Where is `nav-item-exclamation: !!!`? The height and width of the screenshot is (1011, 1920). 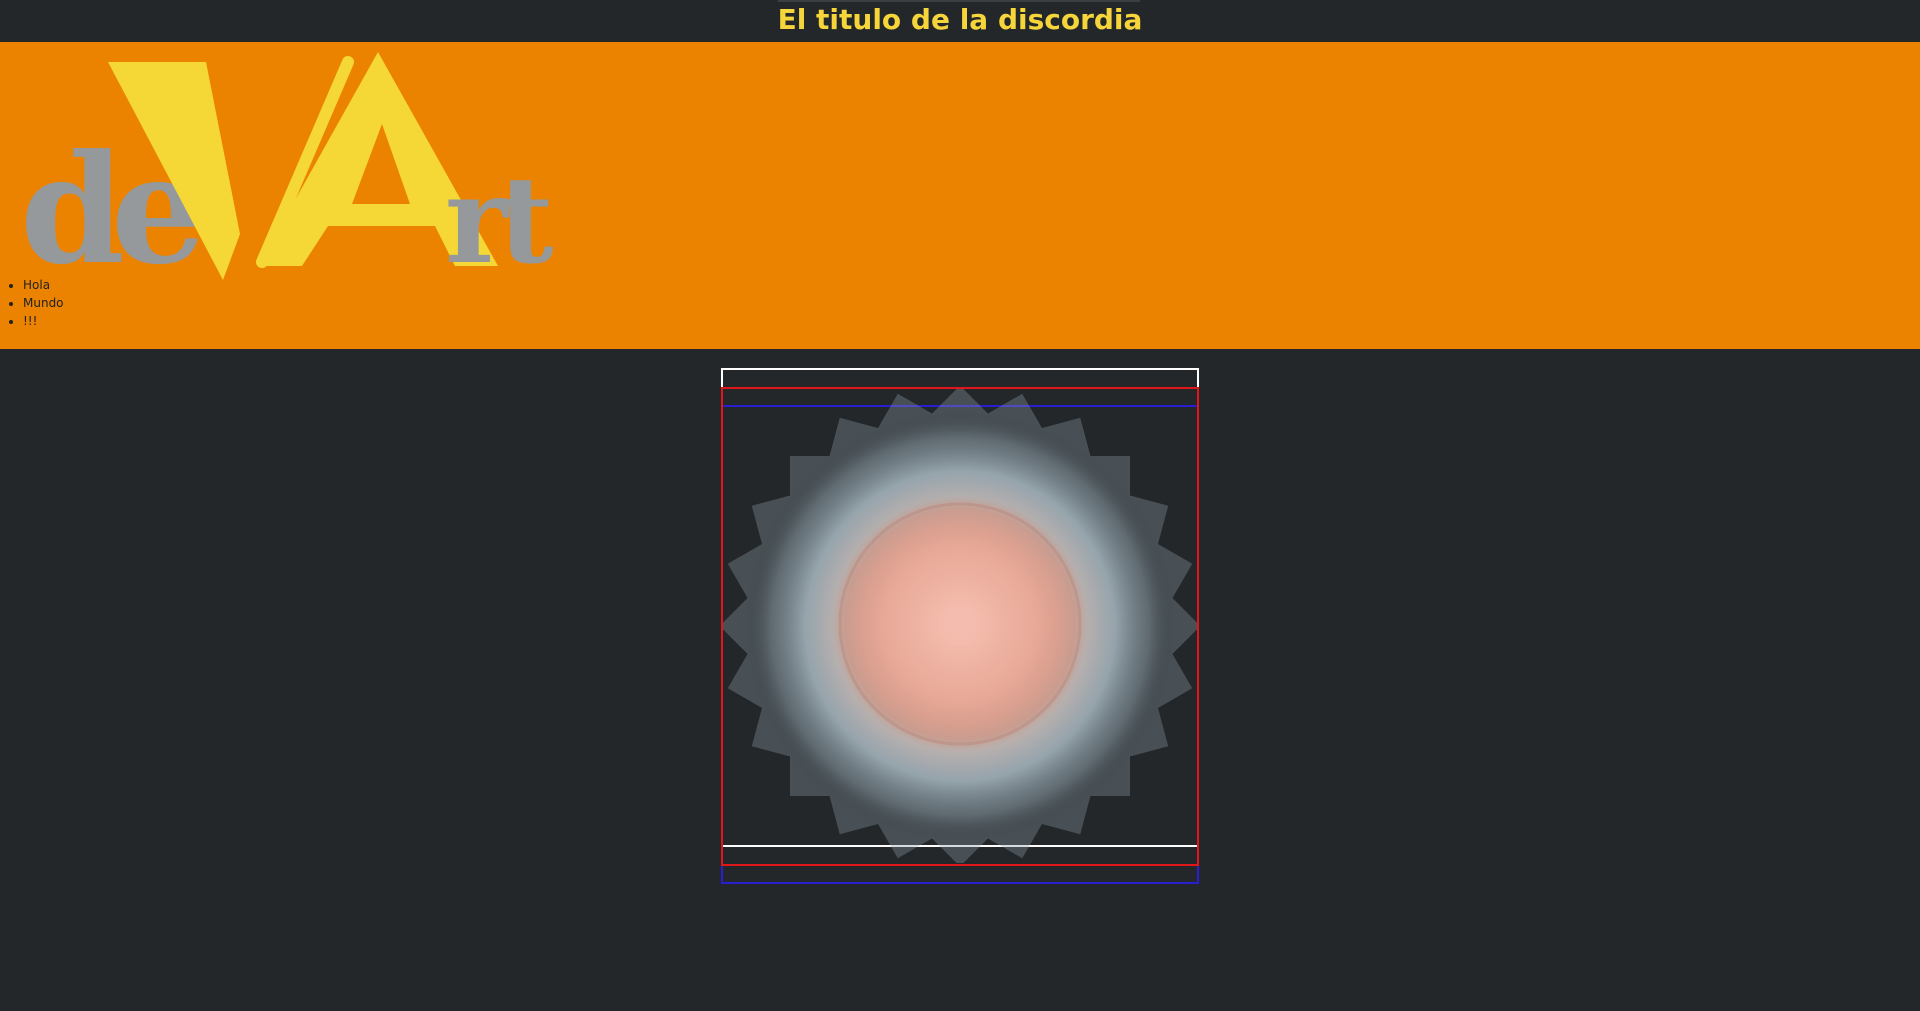
nav-item-exclamation: !!! is located at coordinates (43, 321).